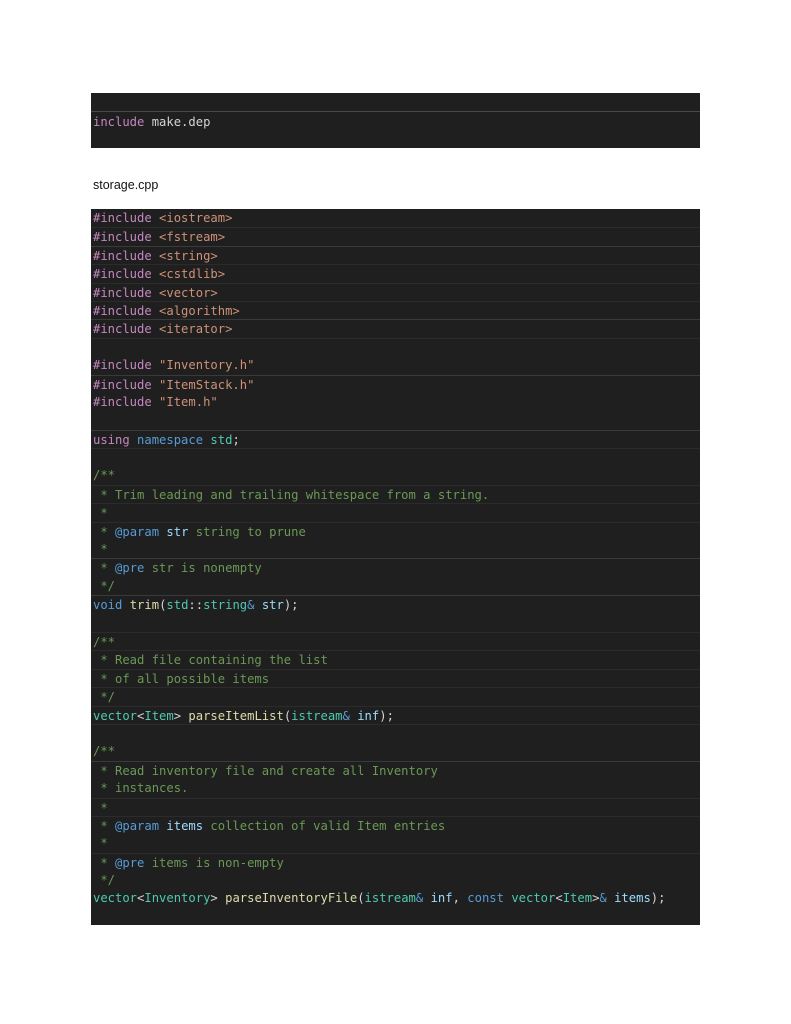  What do you see at coordinates (203, 365) in the screenshot?
I see `code-token: "Inventory.h"` at bounding box center [203, 365].